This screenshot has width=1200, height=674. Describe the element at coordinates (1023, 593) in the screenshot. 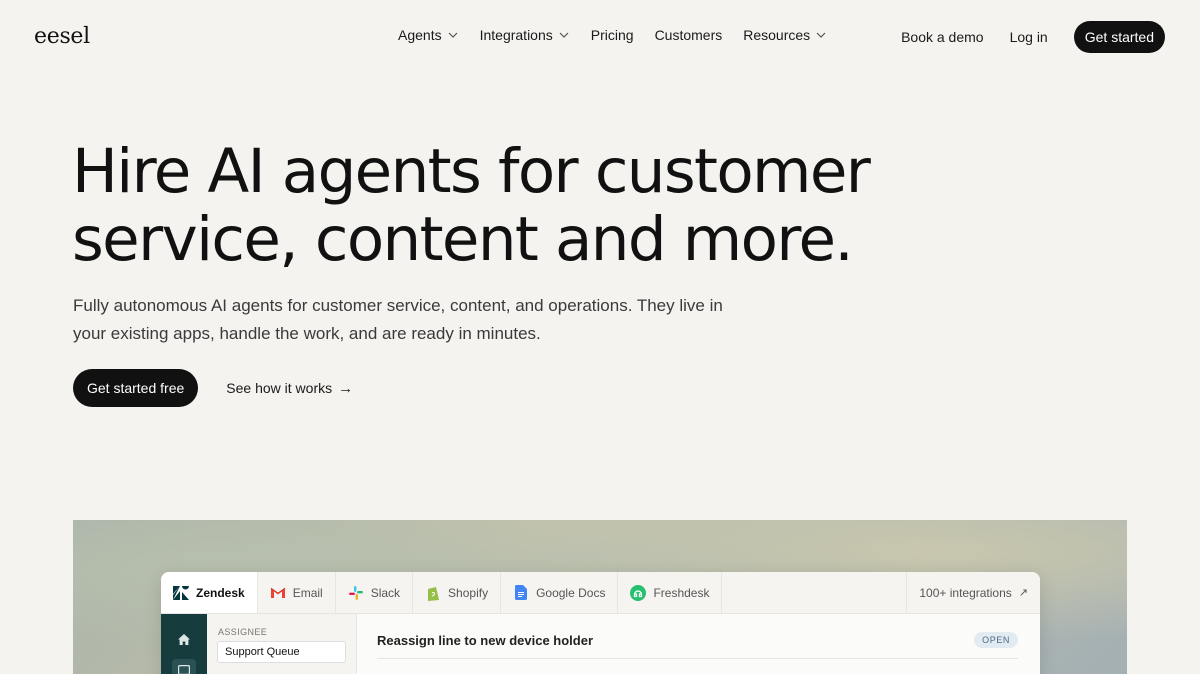

I see `external-link-icon: ↗` at that location.